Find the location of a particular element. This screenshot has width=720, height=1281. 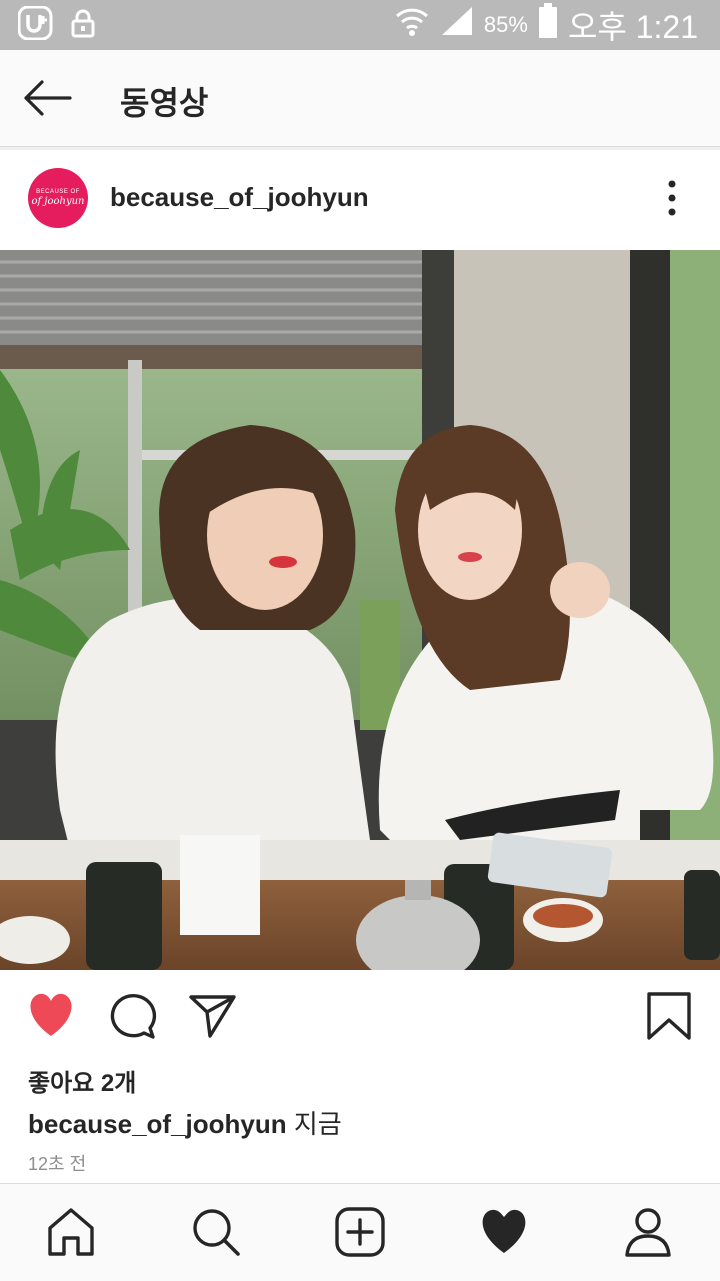

add-post-icon is located at coordinates (360, 1234).